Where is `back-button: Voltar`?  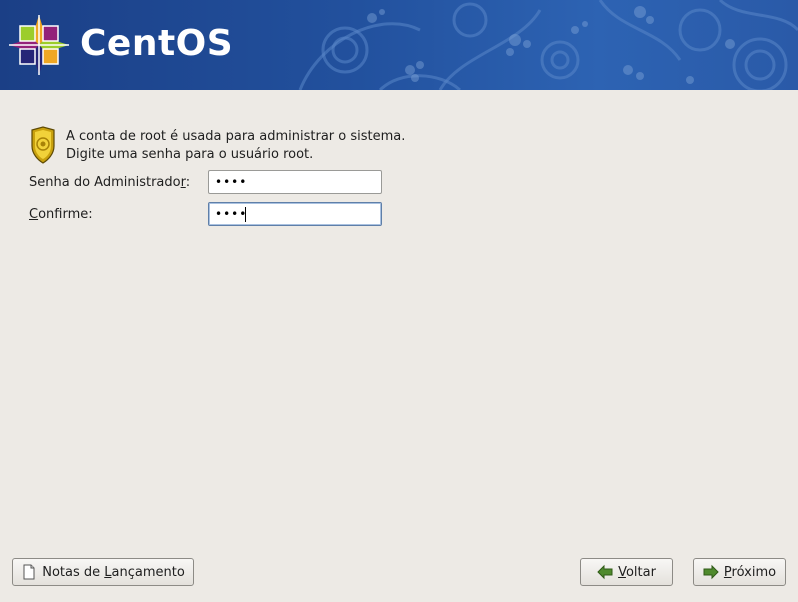 back-button: Voltar is located at coordinates (626, 572).